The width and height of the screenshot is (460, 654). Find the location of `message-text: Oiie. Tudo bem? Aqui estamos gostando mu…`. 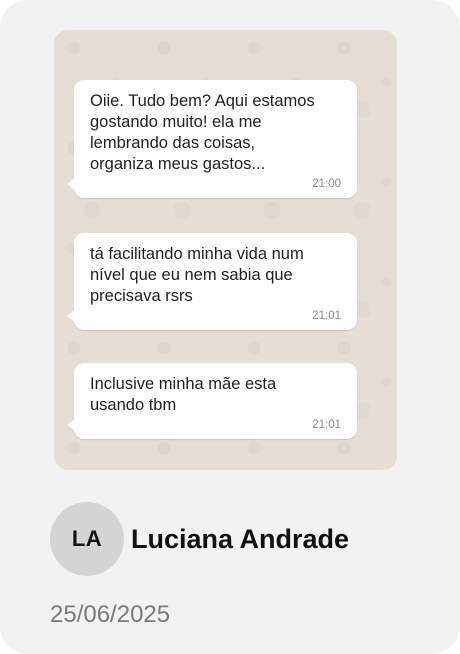

message-text: Oiie. Tudo bem? Aqui estamos gostando mu… is located at coordinates (202, 132).